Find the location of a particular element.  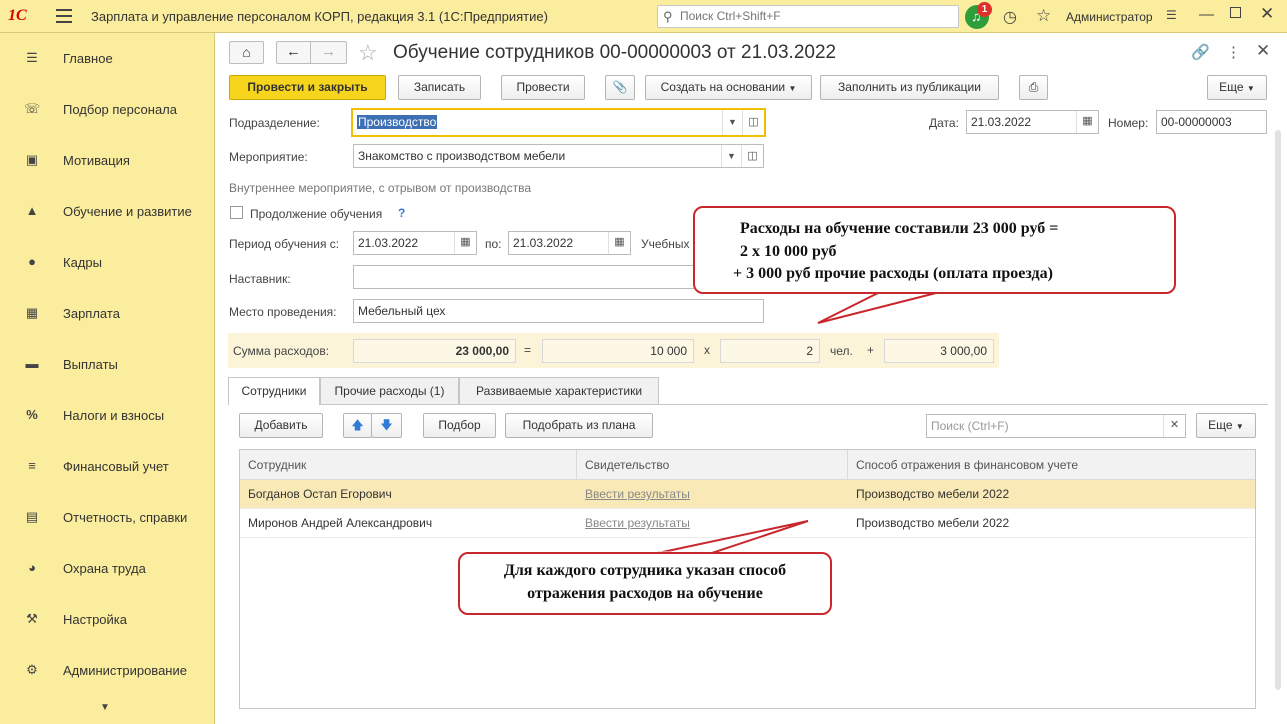

callout-line: Для каждого сотрудника указан способ is located at coordinates (645, 570).